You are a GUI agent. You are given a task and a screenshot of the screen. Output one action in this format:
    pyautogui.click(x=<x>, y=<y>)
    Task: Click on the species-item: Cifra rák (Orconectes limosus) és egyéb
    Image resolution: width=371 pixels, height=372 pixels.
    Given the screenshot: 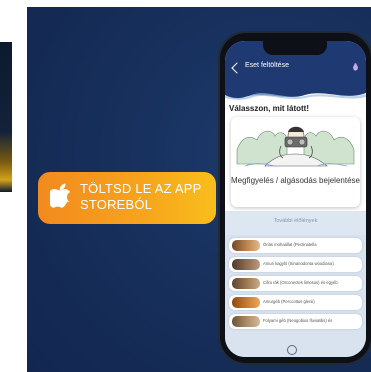 What is the action you would take?
    pyautogui.click(x=295, y=283)
    